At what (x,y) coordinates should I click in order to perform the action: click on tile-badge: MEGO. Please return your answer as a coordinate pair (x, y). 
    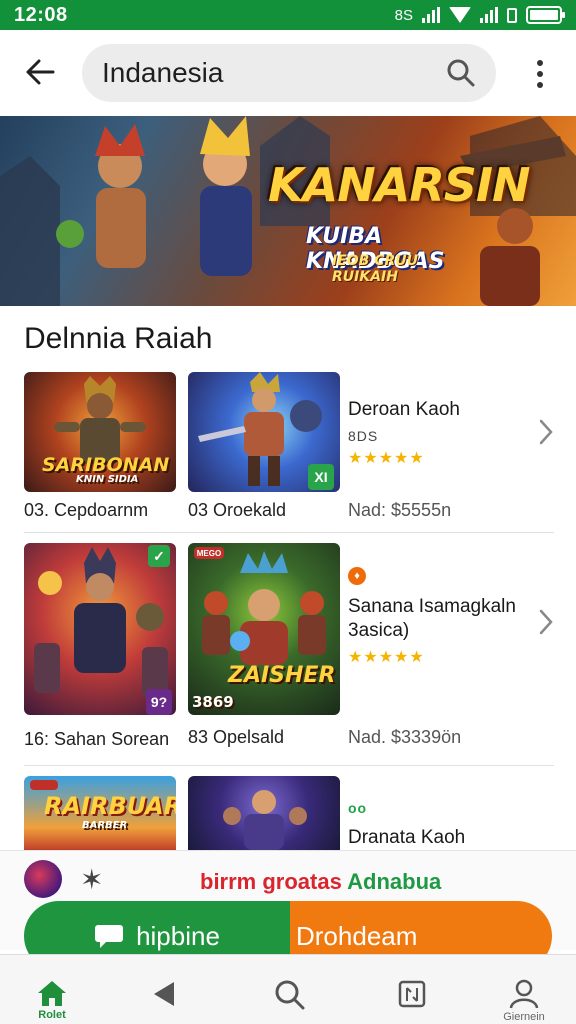
    Looking at the image, I should click on (209, 553).